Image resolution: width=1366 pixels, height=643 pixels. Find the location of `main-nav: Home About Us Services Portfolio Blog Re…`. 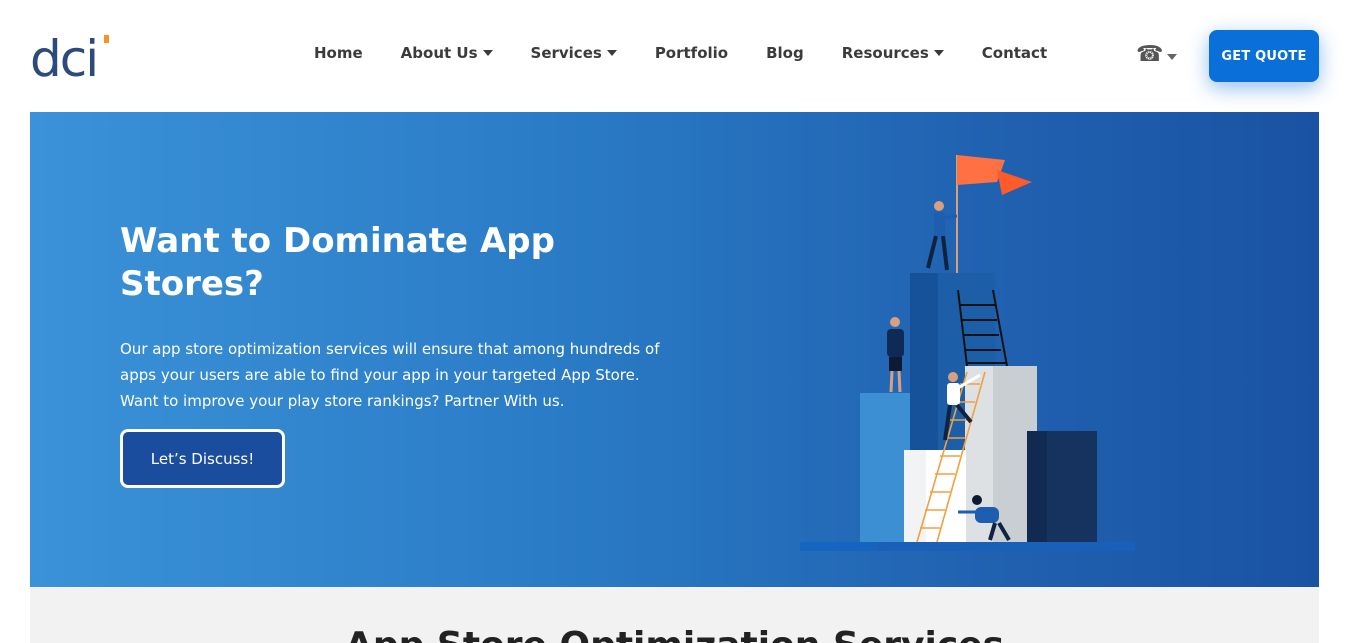

main-nav: Home About Us Services Portfolio Blog Re… is located at coordinates (680, 53).